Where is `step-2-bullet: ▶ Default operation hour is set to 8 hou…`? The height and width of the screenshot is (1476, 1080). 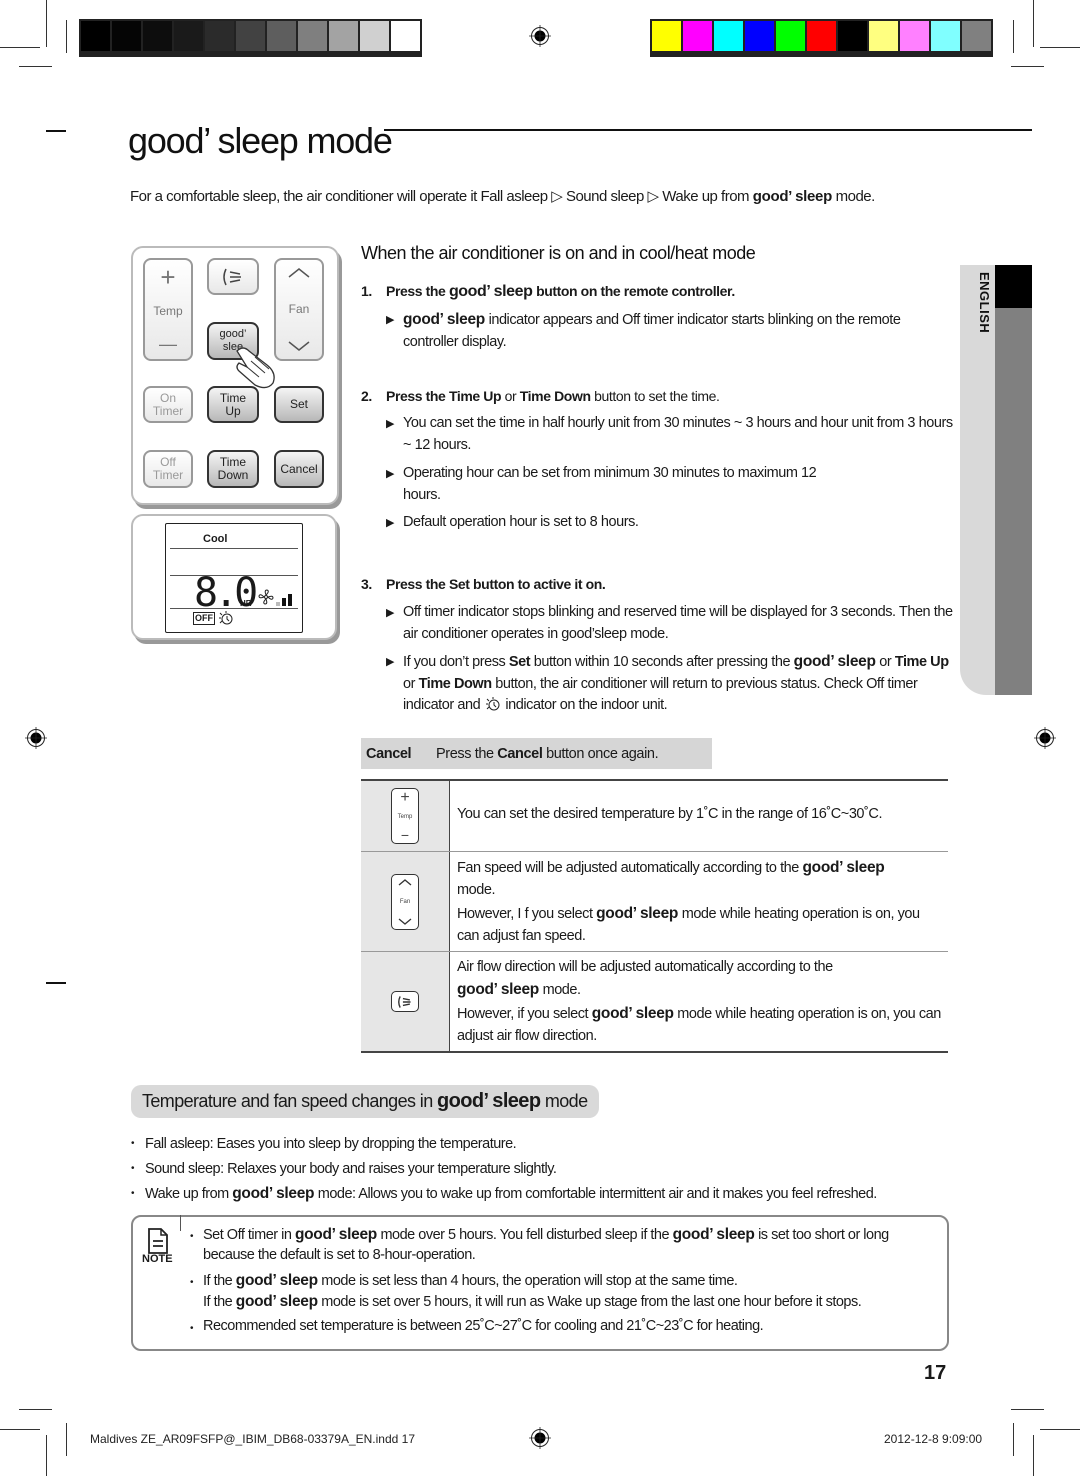 step-2-bullet: ▶ Default operation hour is set to 8 hou… is located at coordinates (671, 523).